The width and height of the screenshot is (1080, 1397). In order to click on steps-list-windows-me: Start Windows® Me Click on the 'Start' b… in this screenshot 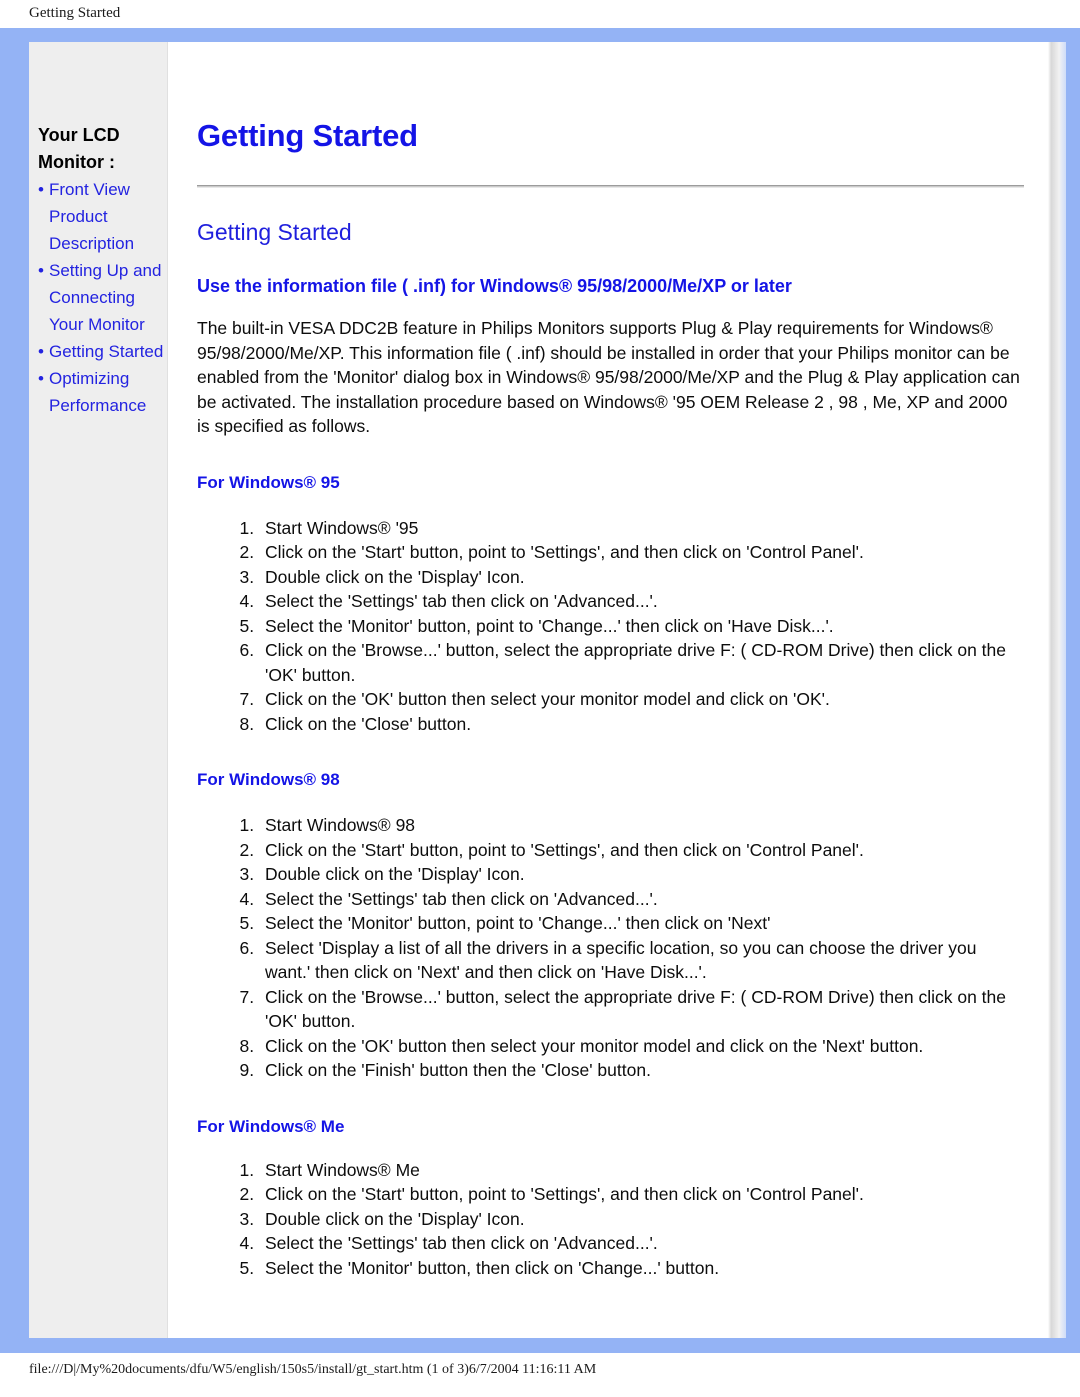, I will do `click(610, 1219)`.